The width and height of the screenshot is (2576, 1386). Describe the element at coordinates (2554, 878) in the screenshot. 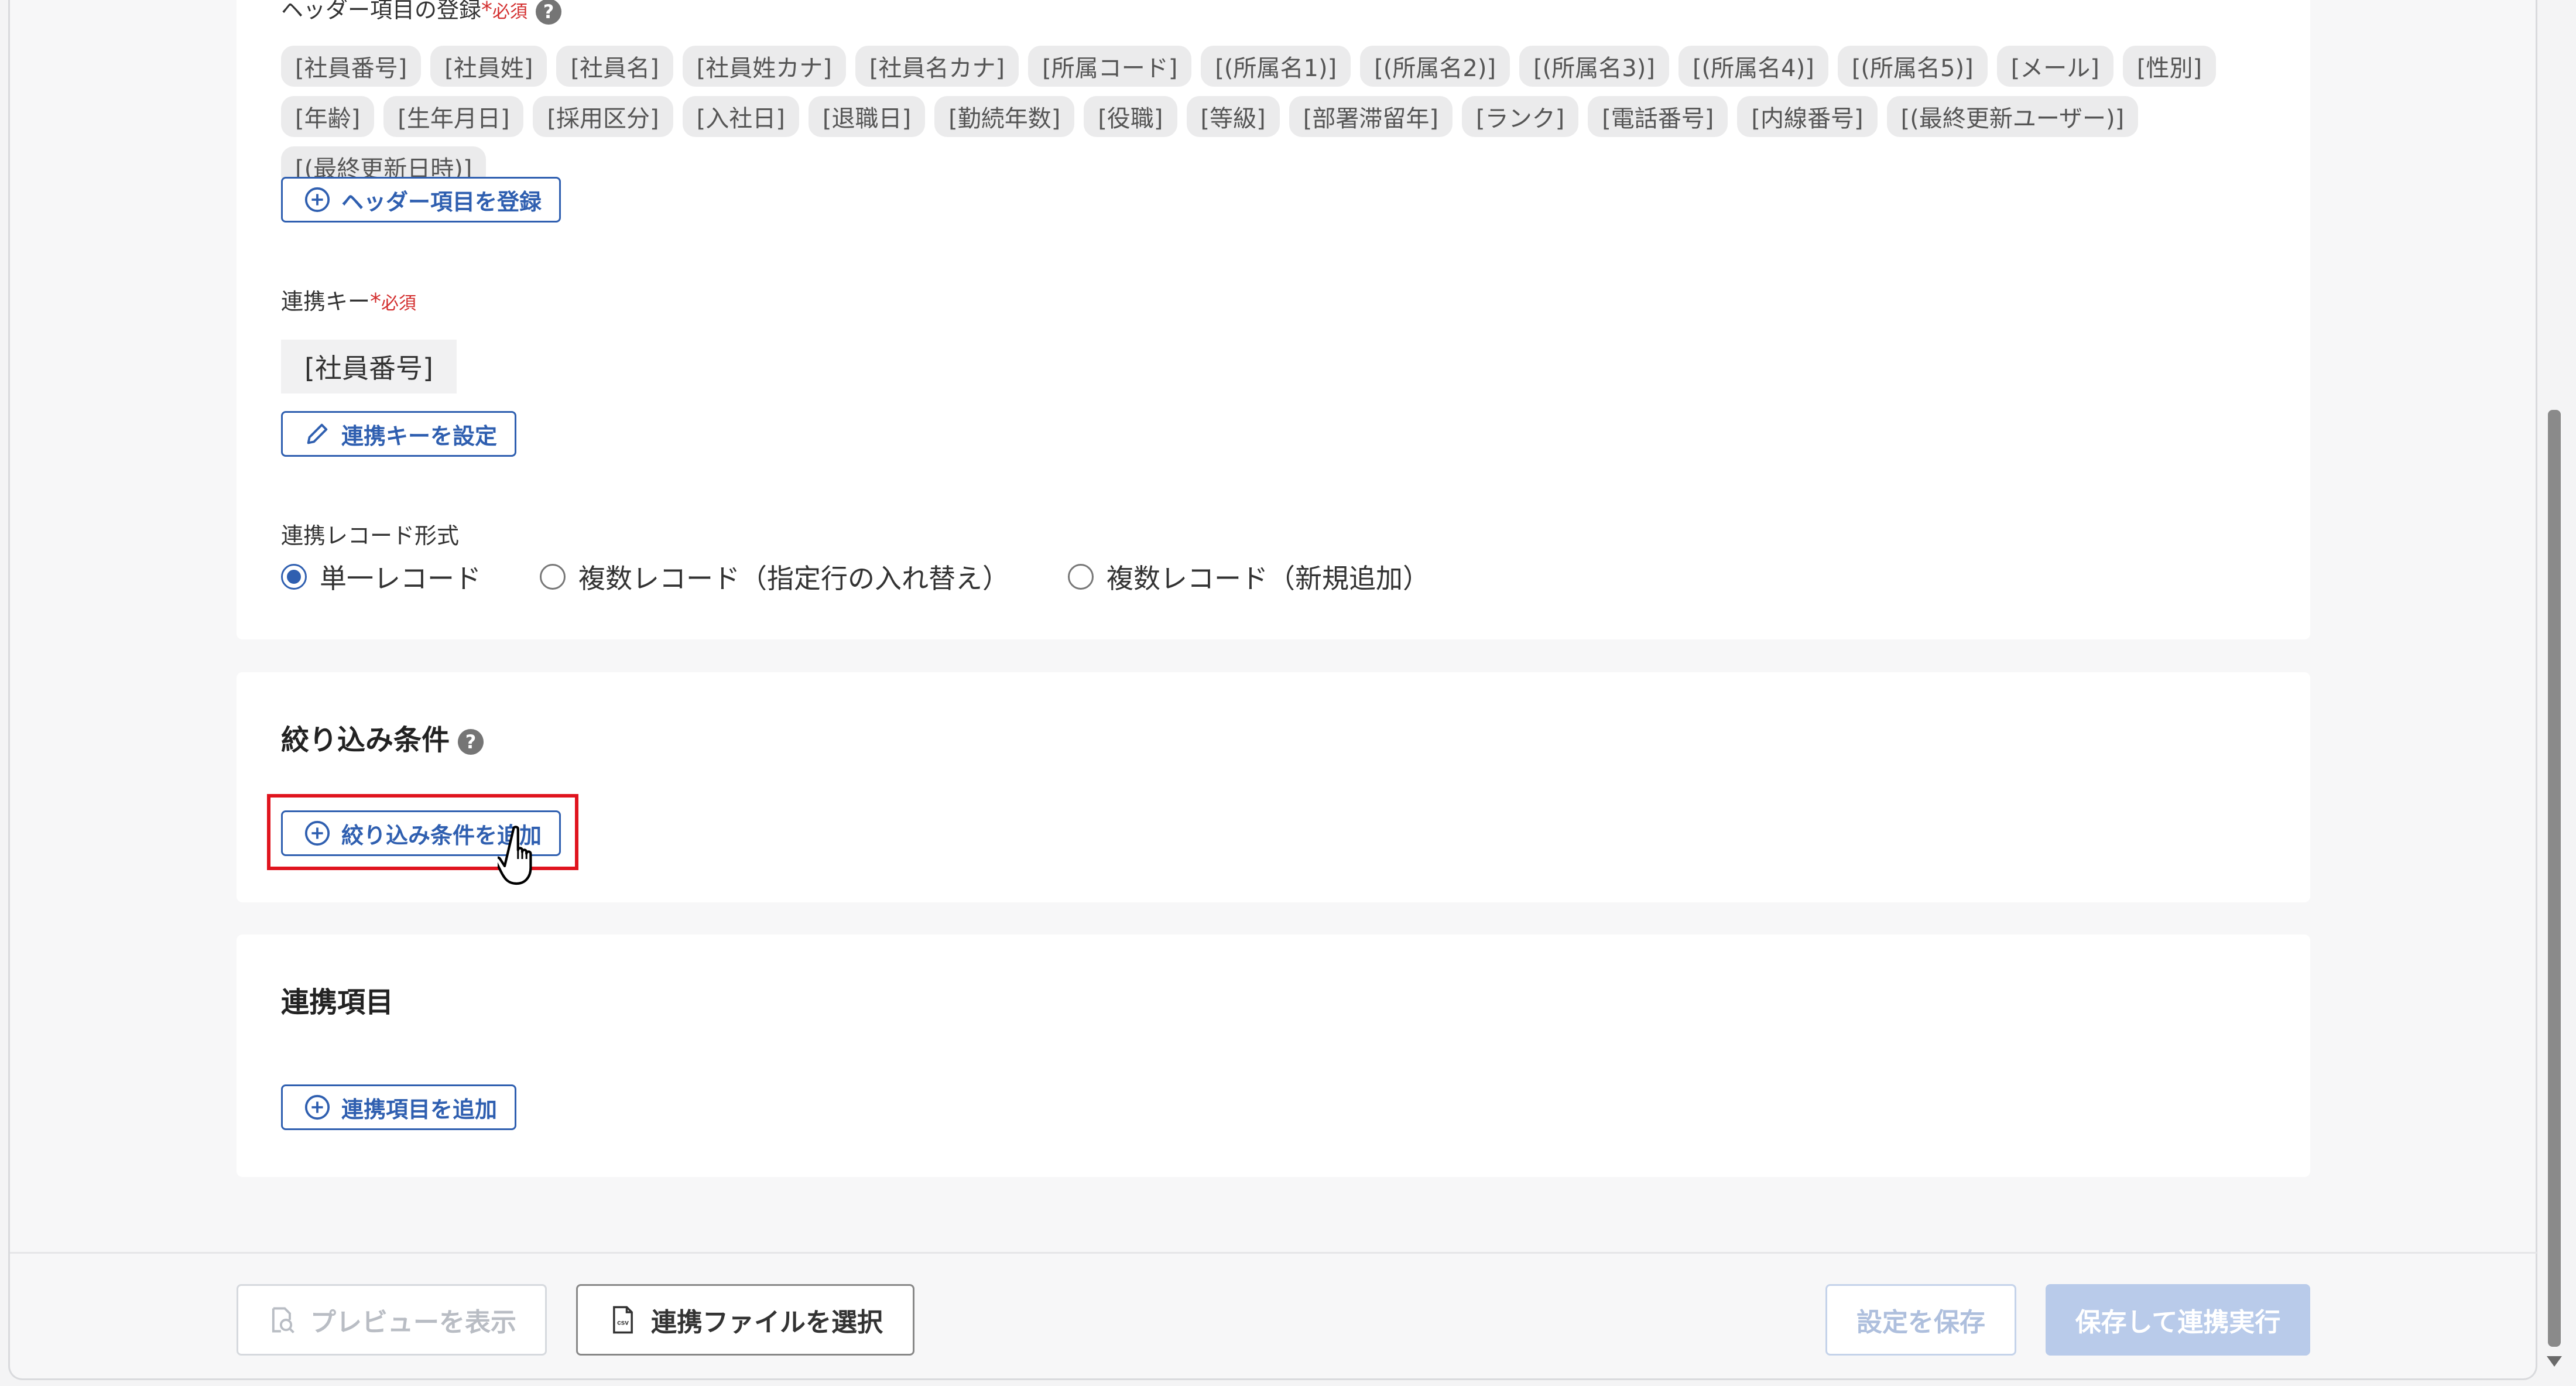

I see `scrollbar-thumb` at that location.